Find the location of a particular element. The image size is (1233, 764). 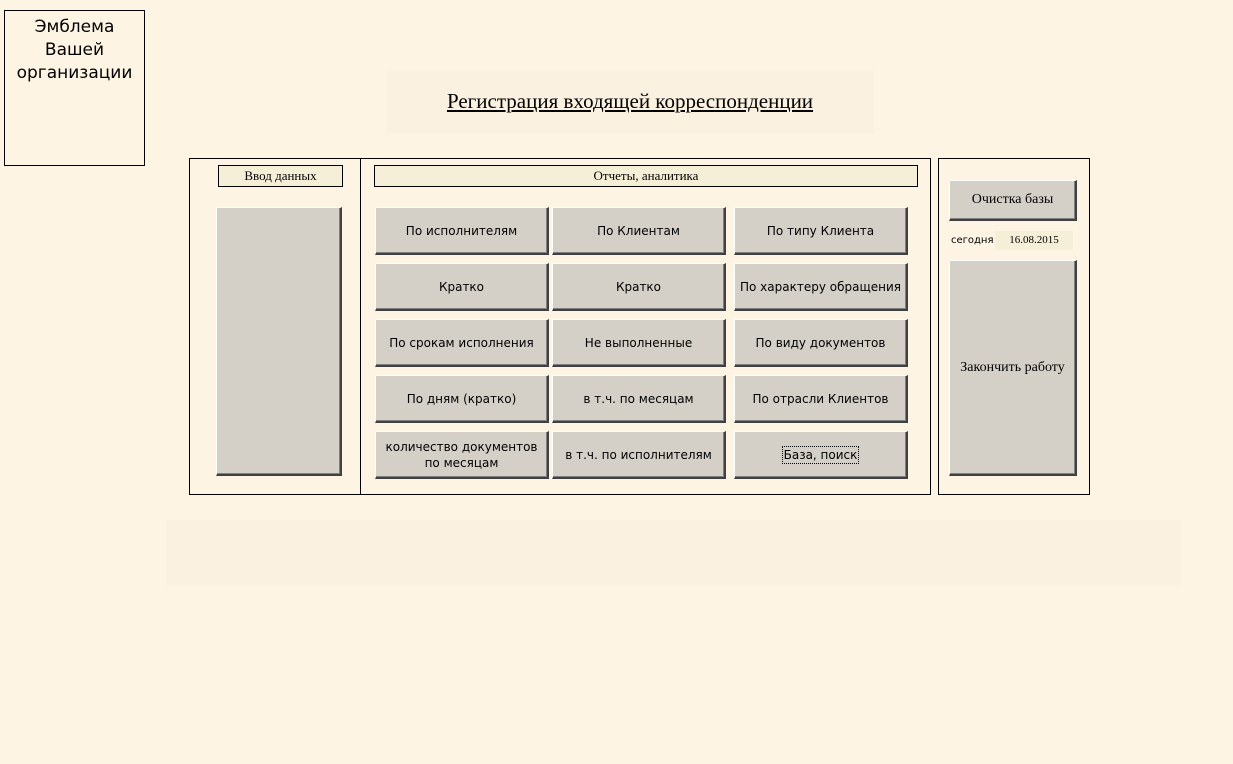

logo-text: Эмблема Вашей организации is located at coordinates (74, 50).